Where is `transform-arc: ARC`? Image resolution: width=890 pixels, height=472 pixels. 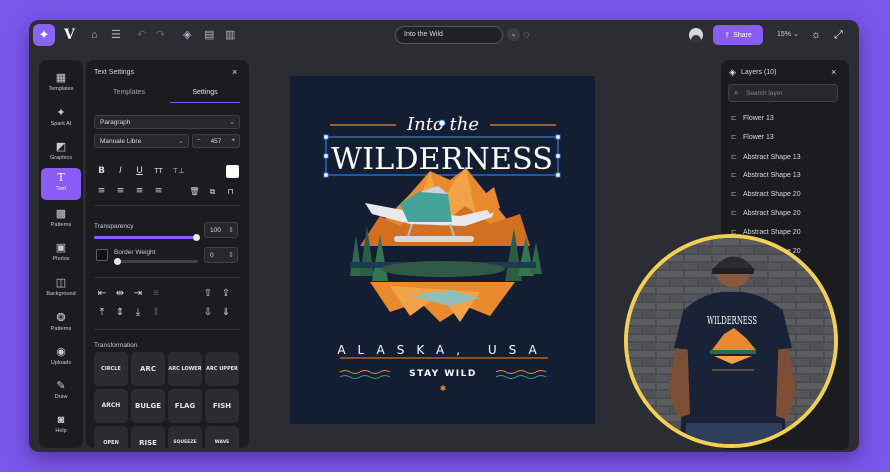 transform-arc: ARC is located at coordinates (148, 369).